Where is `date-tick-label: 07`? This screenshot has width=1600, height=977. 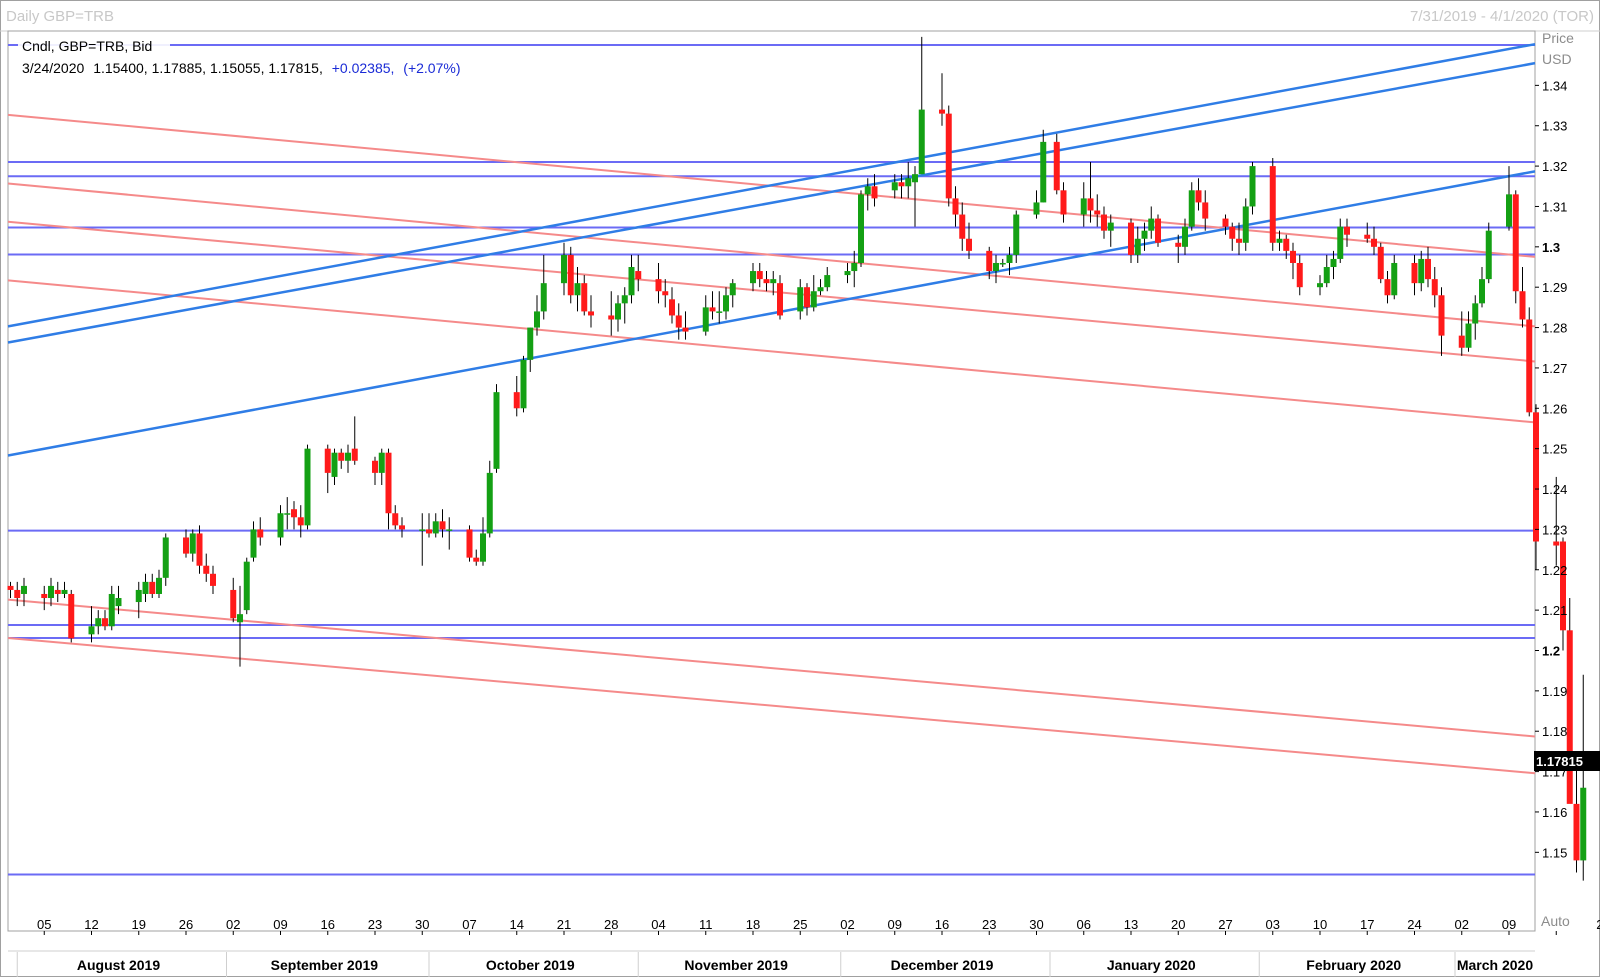
date-tick-label: 07 is located at coordinates (469, 924).